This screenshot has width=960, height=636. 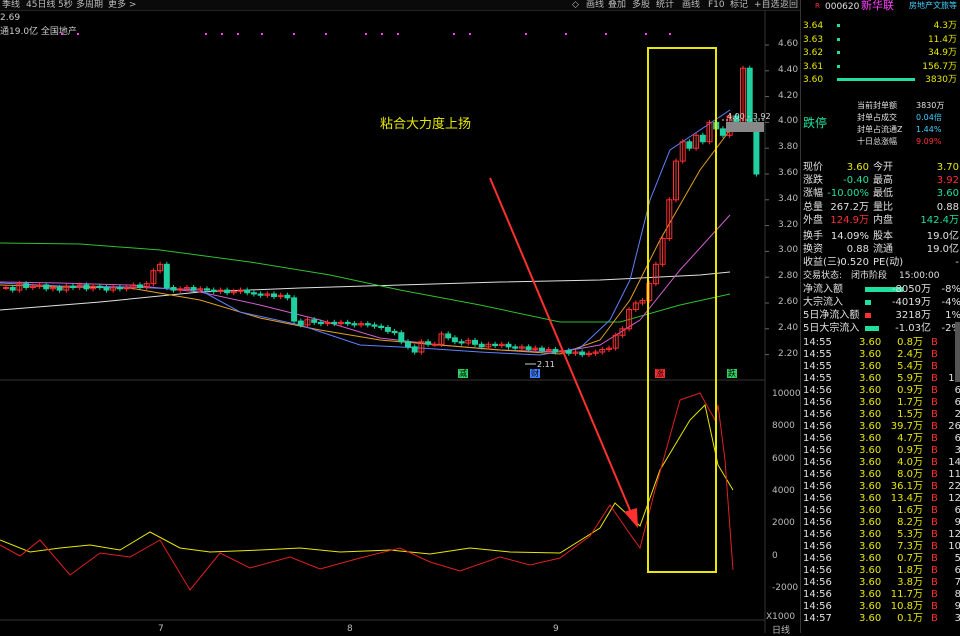 What do you see at coordinates (880, 535) in the screenshot?
I see `tick-row: 14:56 3.60 5.3万 B 12` at bounding box center [880, 535].